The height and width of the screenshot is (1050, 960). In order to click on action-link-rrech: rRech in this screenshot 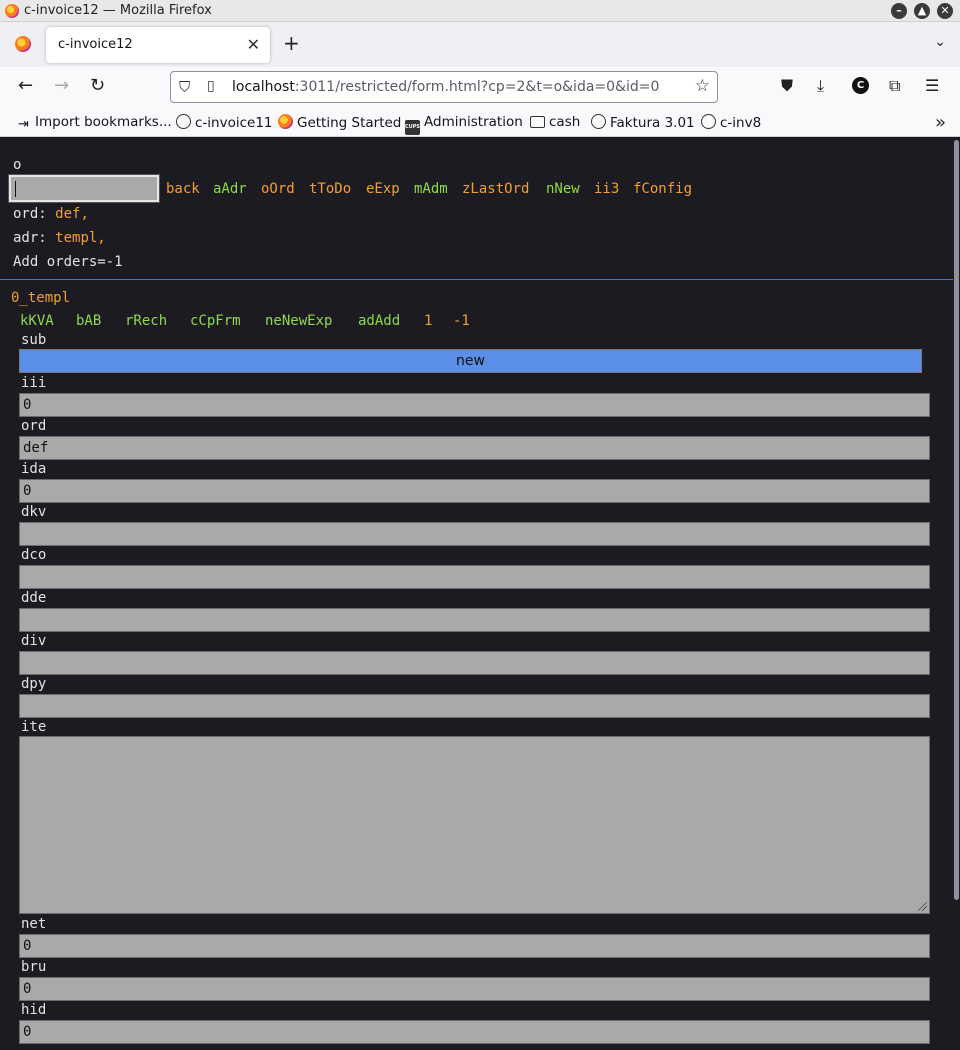, I will do `click(146, 321)`.